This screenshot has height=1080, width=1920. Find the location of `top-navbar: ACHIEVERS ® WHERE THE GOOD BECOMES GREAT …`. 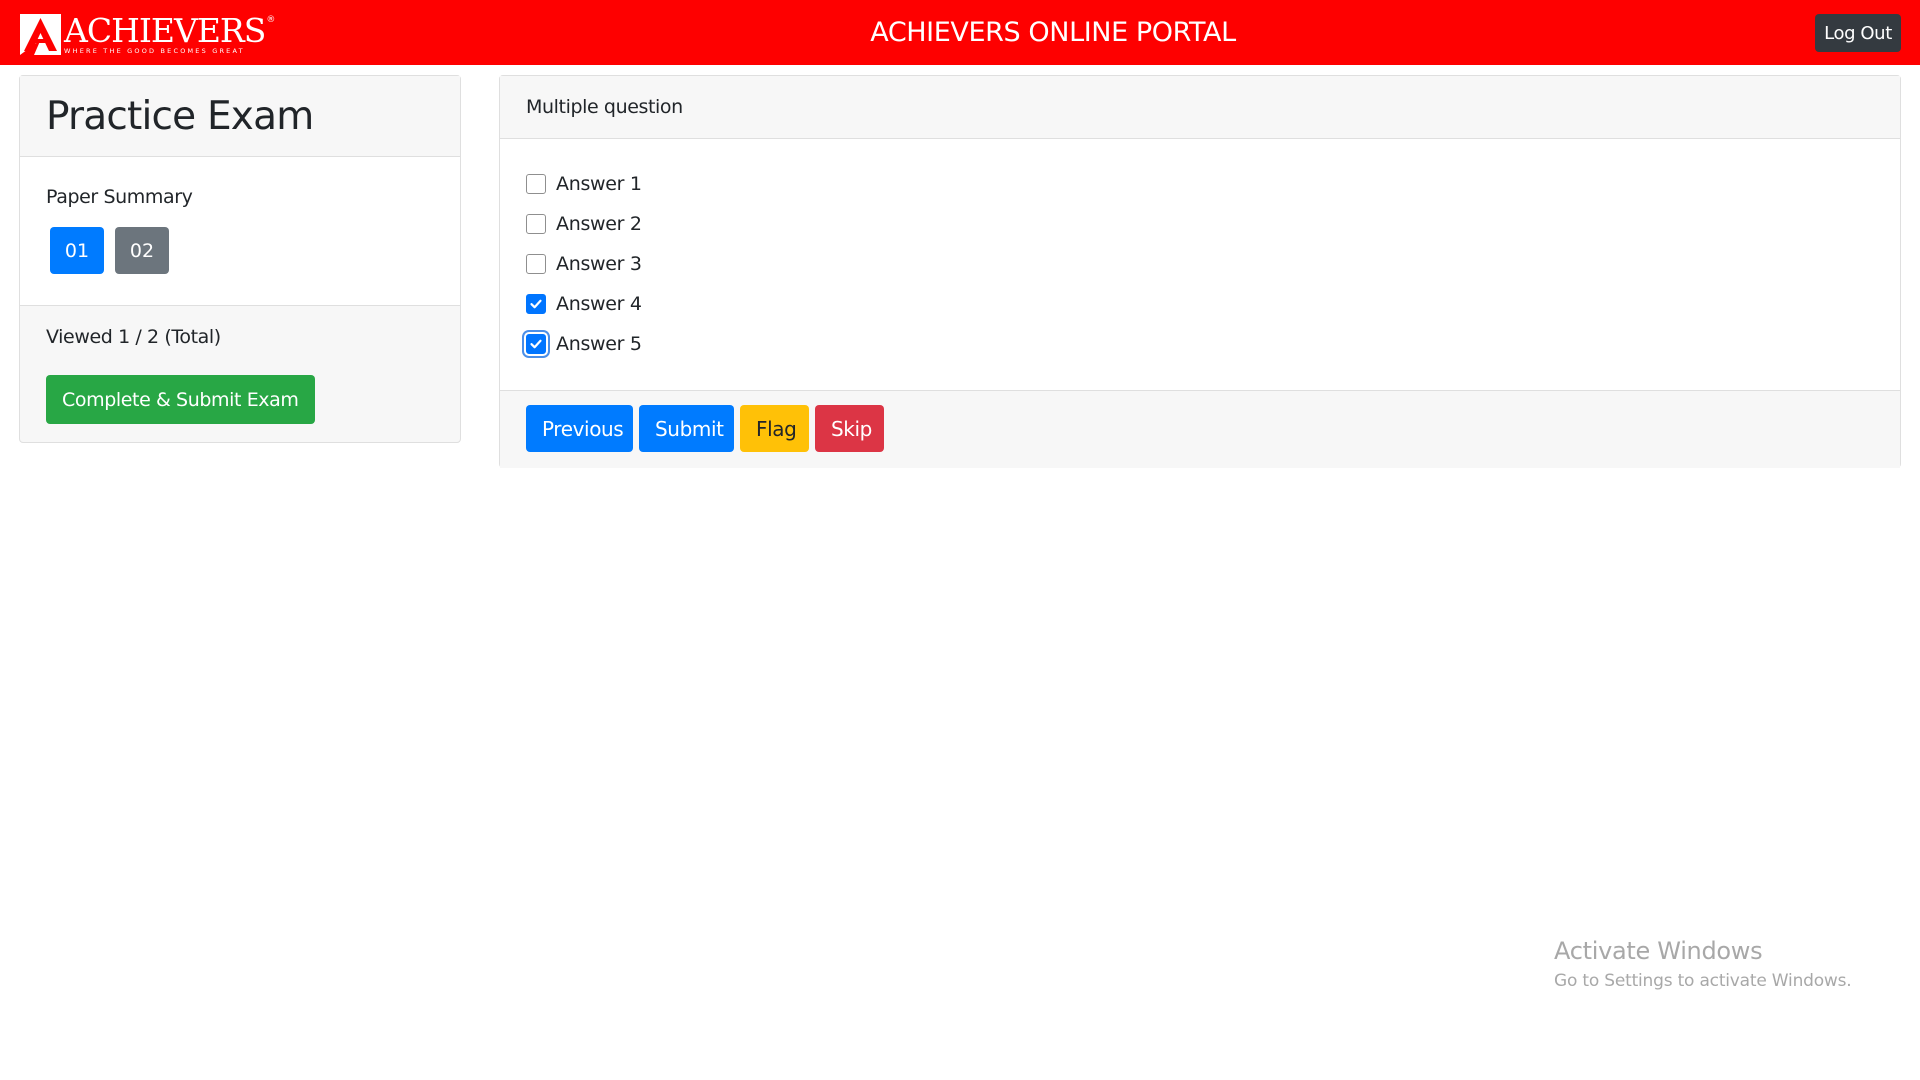

top-navbar: ACHIEVERS ® WHERE THE GOOD BECOMES GREAT … is located at coordinates (960, 32).